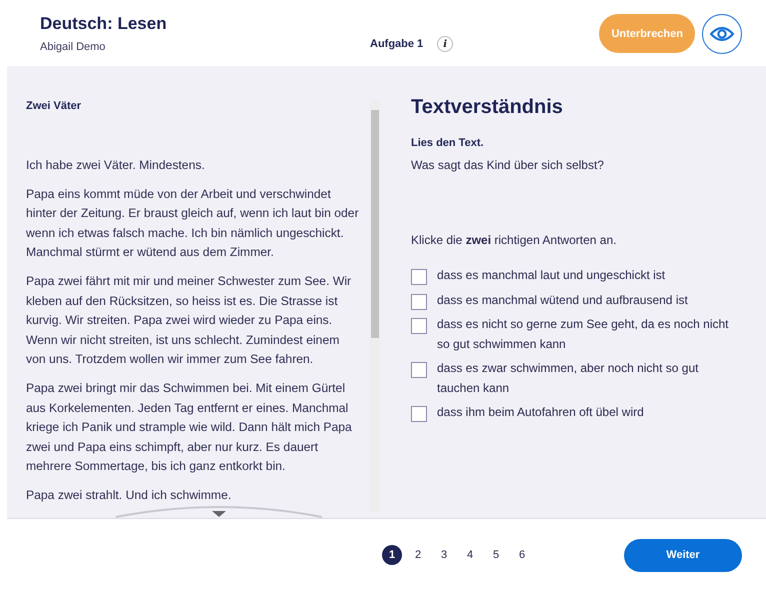 The width and height of the screenshot is (766, 591). I want to click on paragraph: Ich habe zwei Väter. Mindestens., so click(116, 165).